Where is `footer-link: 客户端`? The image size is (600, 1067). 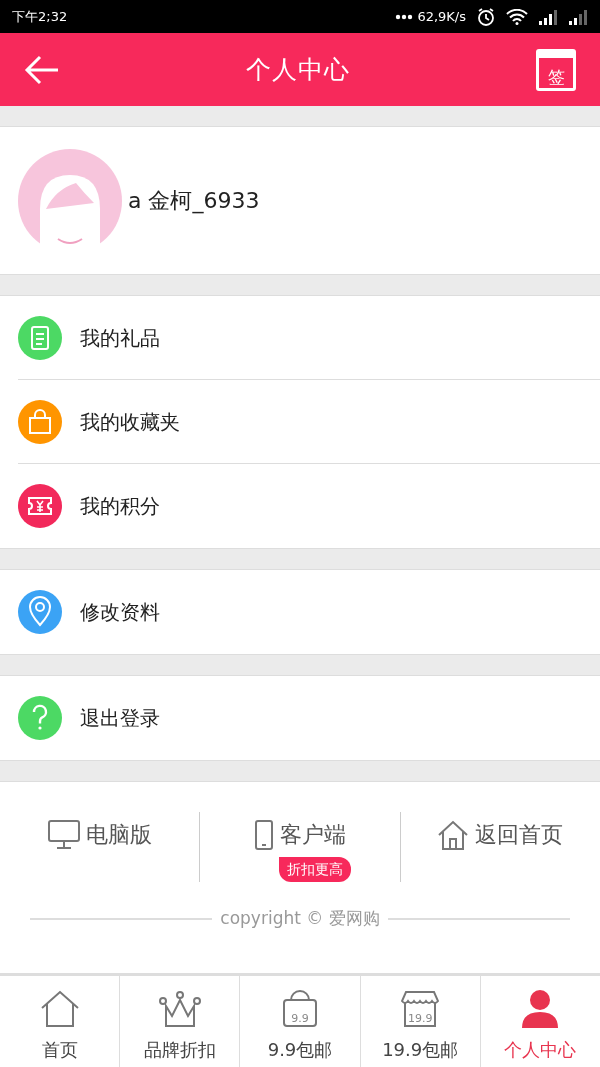 footer-link: 客户端 is located at coordinates (300, 834).